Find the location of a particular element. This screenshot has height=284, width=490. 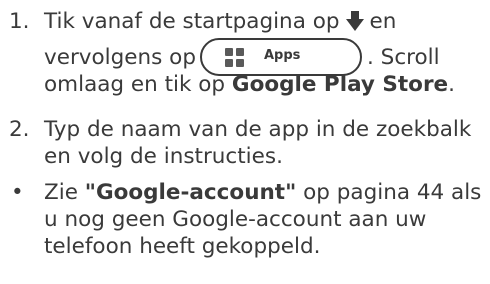

note-text-start: Zie is located at coordinates (64, 192).